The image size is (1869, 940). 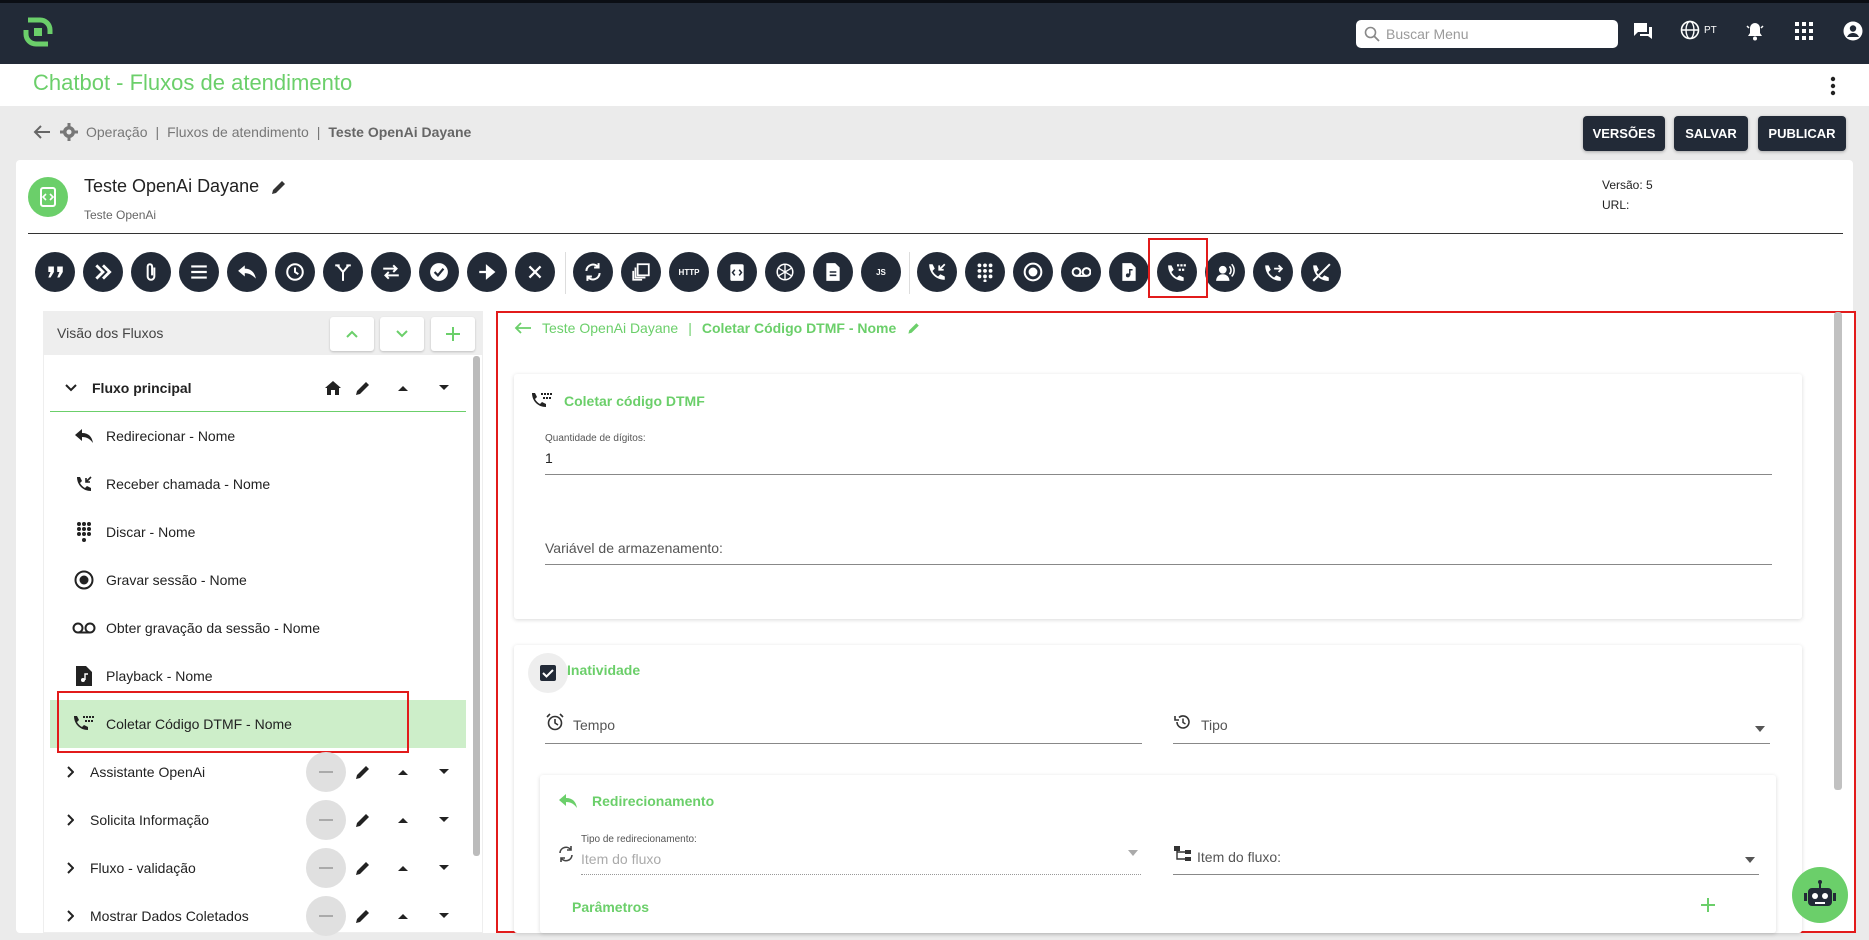 I want to click on home-icon, so click(x=333, y=388).